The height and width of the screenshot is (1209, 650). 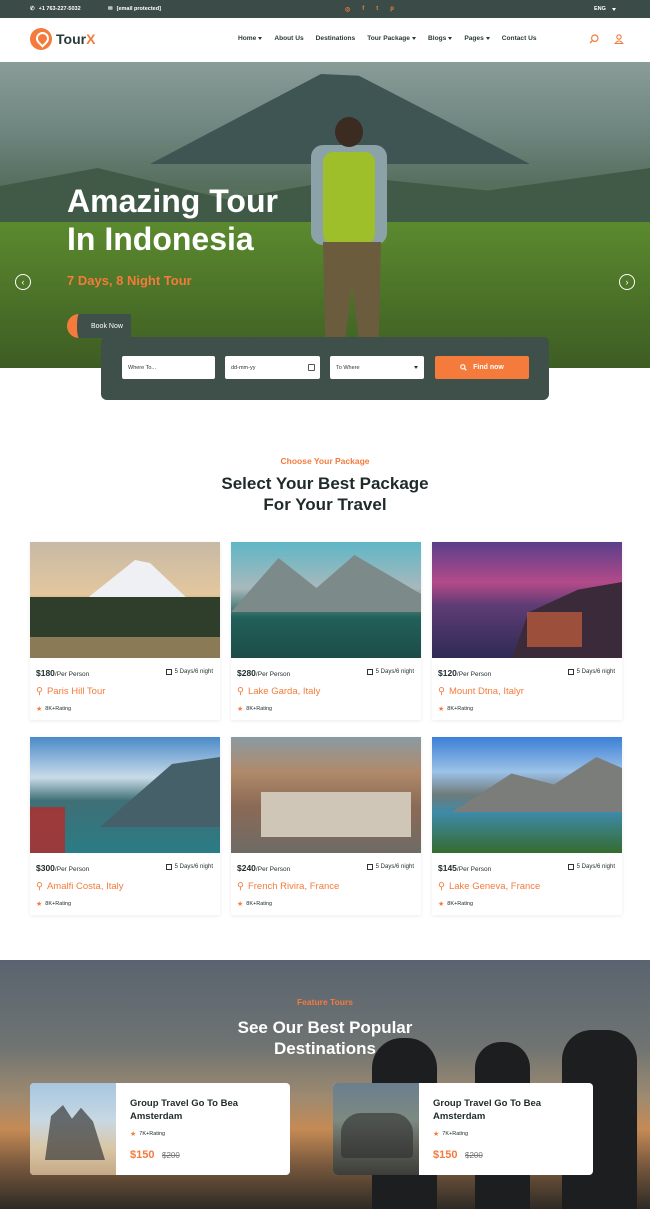 What do you see at coordinates (288, 38) in the screenshot?
I see `menu-item-about: About Us` at bounding box center [288, 38].